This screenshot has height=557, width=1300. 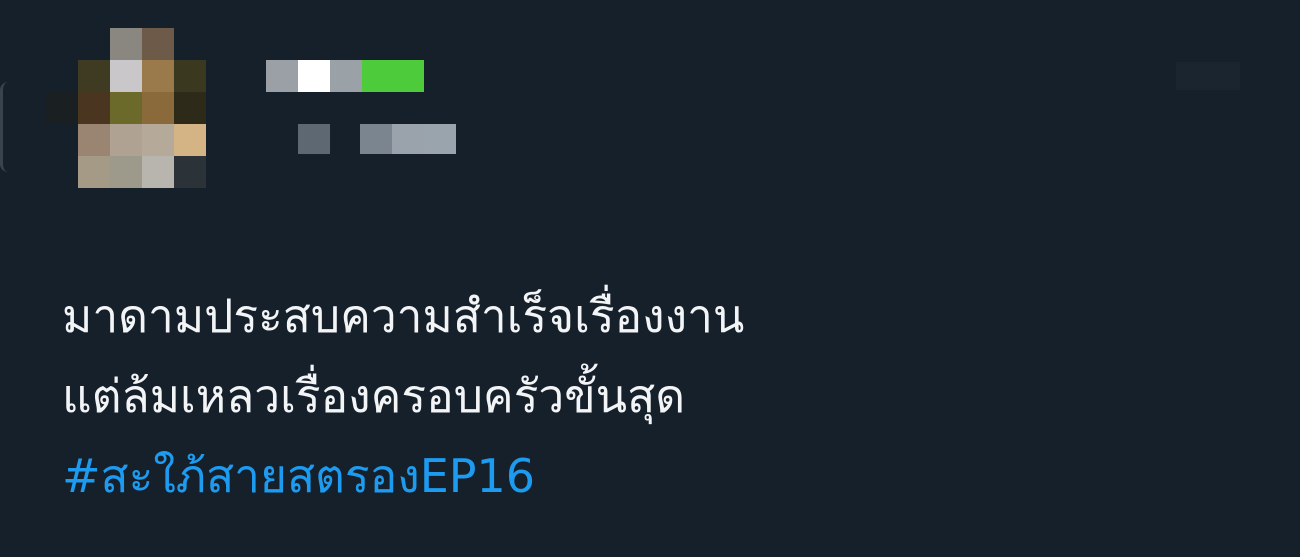 What do you see at coordinates (126, 108) in the screenshot?
I see `avatar` at bounding box center [126, 108].